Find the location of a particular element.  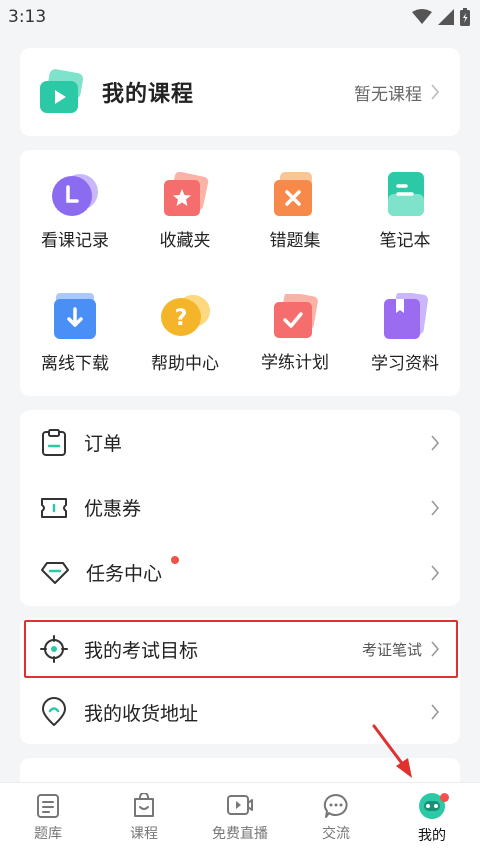

tab-label: 免费直播 is located at coordinates (240, 834).